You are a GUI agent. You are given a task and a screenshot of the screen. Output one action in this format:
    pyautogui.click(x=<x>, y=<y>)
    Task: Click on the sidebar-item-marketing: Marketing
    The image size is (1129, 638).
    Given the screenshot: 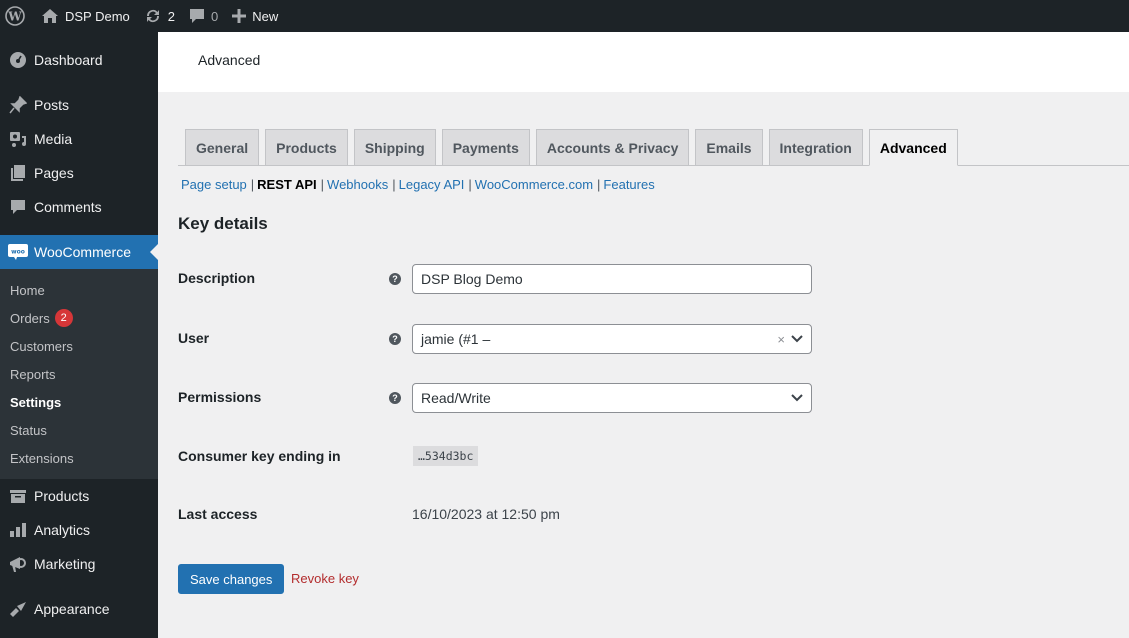 What is the action you would take?
    pyautogui.click(x=79, y=564)
    